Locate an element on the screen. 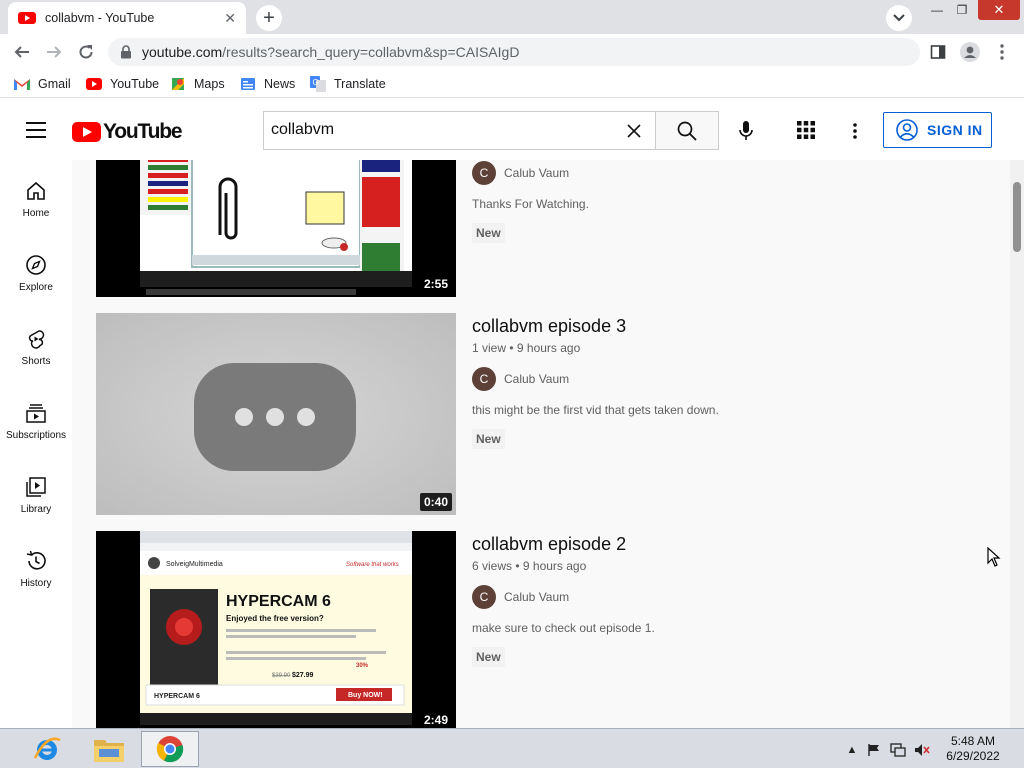 This screenshot has height=768, width=1024. bookmark-label: Gmail is located at coordinates (54, 84).